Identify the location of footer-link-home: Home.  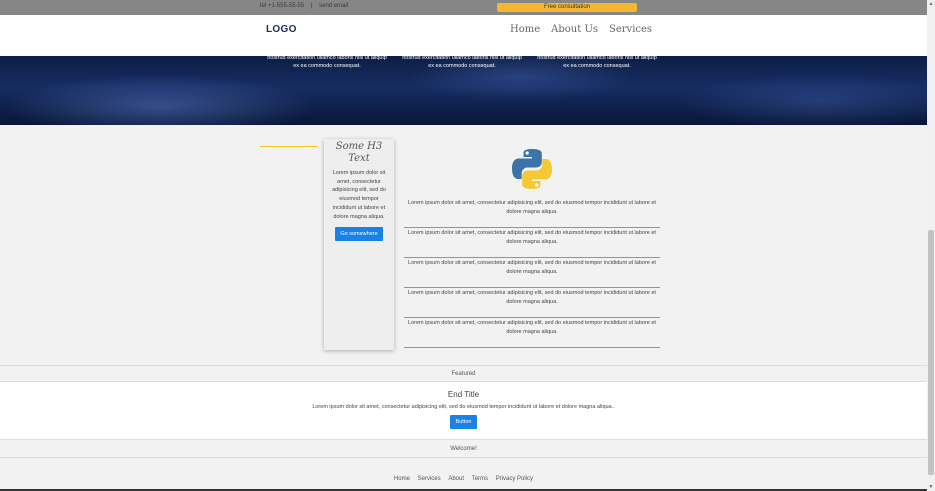
(402, 479).